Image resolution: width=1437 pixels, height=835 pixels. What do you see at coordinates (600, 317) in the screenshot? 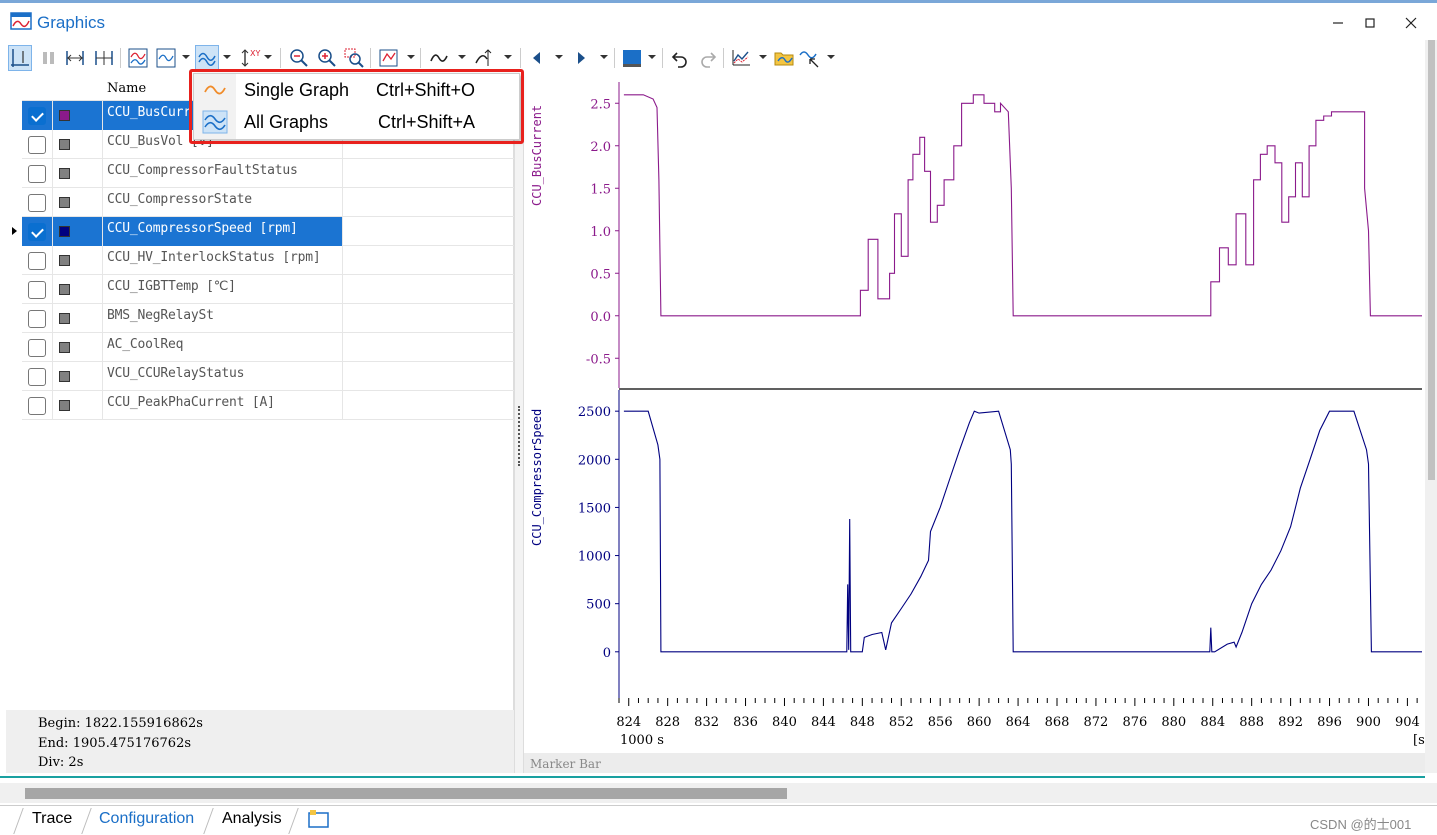
I see `y-tick-label: 0.0` at bounding box center [600, 317].